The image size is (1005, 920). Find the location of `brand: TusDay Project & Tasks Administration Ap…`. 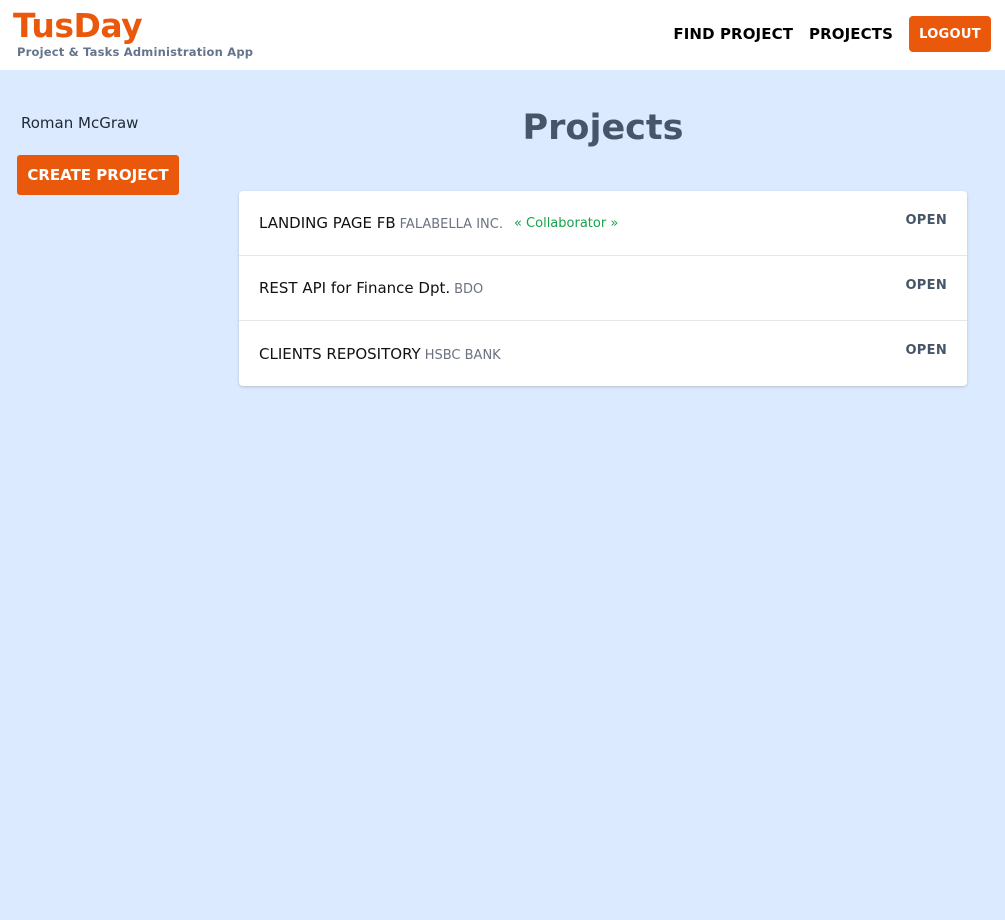

brand: TusDay Project & Tasks Administration Ap… is located at coordinates (133, 33).